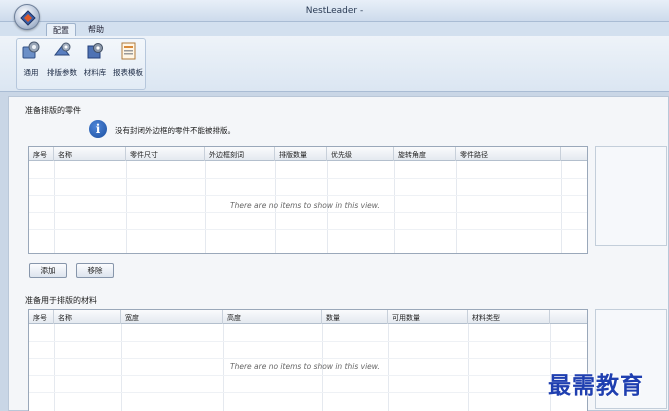 The width and height of the screenshot is (669, 411). I want to click on remove-button: 移除, so click(95, 270).